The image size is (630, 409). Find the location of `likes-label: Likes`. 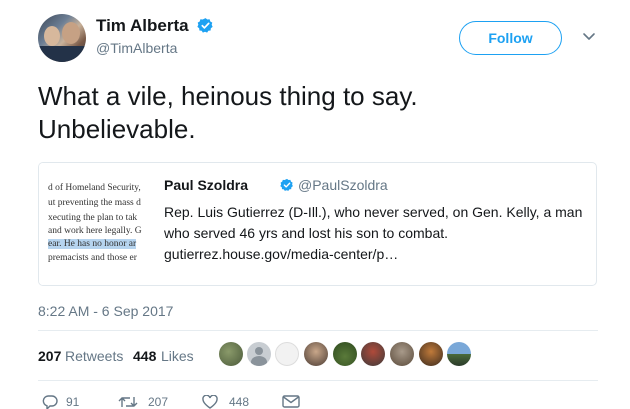

likes-label: Likes is located at coordinates (177, 356).